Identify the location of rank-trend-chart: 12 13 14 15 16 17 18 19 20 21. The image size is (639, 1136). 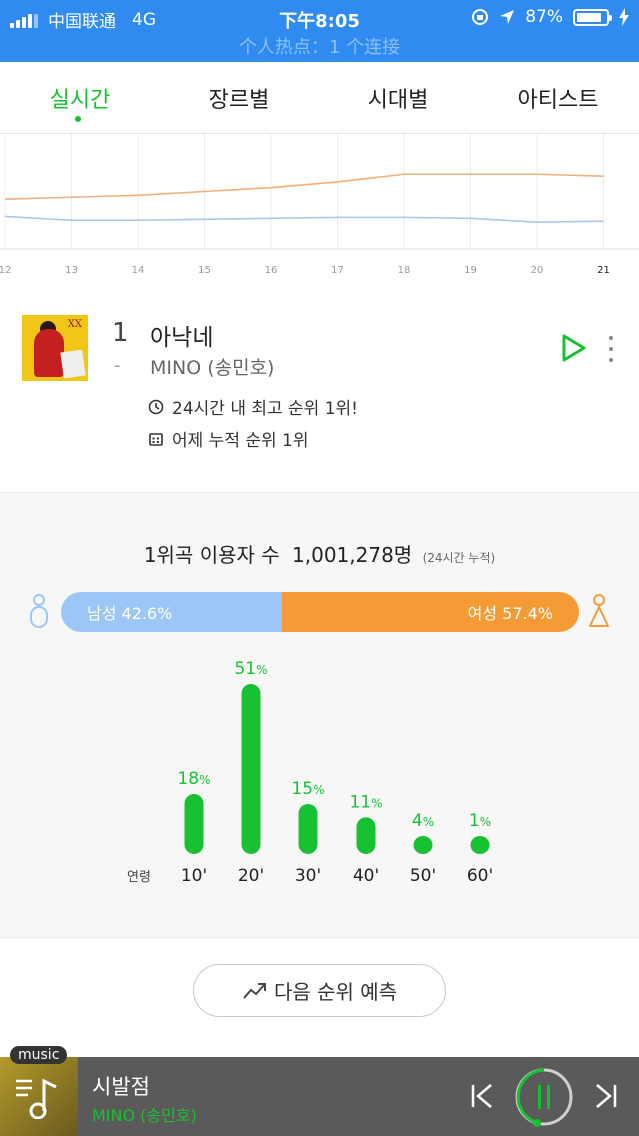
(319, 209).